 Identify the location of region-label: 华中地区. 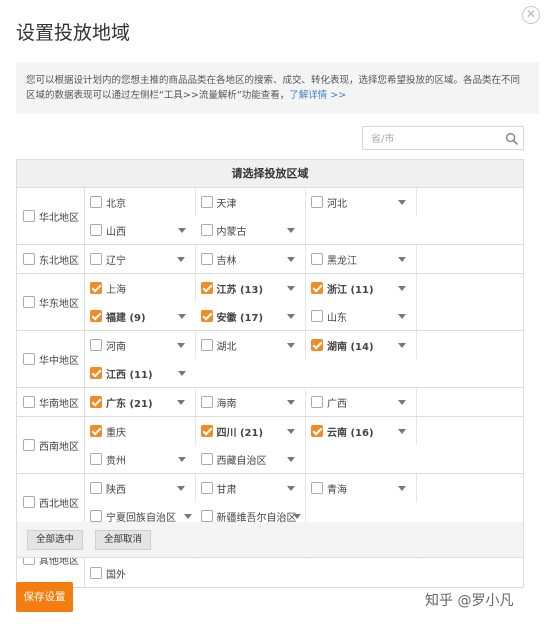
(51, 359).